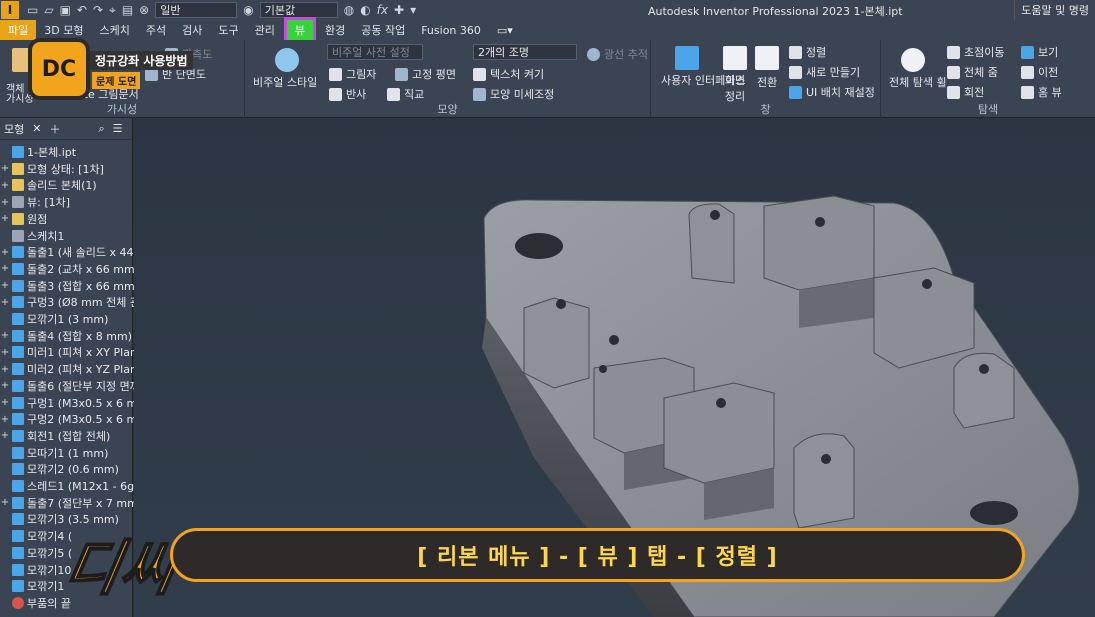 The width and height of the screenshot is (1095, 617). I want to click on visual-preset-combo: 비주얼 사전 설정, so click(375, 52).